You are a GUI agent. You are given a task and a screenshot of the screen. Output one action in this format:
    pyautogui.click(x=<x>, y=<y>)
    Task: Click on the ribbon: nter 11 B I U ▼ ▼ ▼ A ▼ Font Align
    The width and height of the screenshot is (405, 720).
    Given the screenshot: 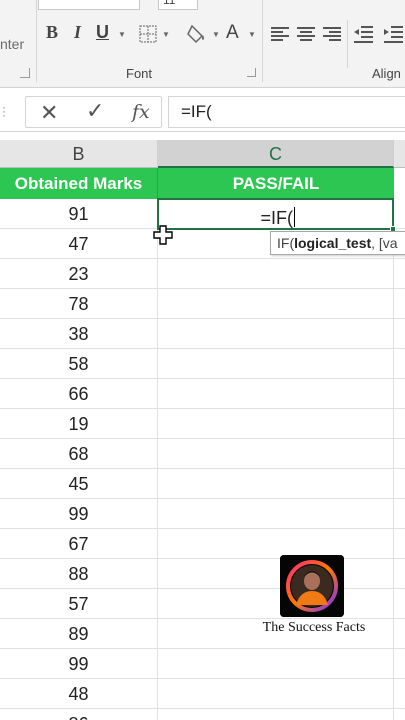 What is the action you would take?
    pyautogui.click(x=202, y=44)
    